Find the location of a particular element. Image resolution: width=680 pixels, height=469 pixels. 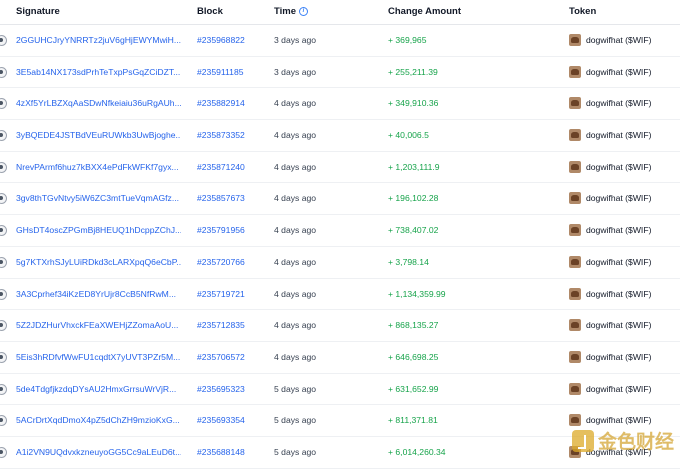

change-amount-cell: + 369,965 is located at coordinates (407, 40).